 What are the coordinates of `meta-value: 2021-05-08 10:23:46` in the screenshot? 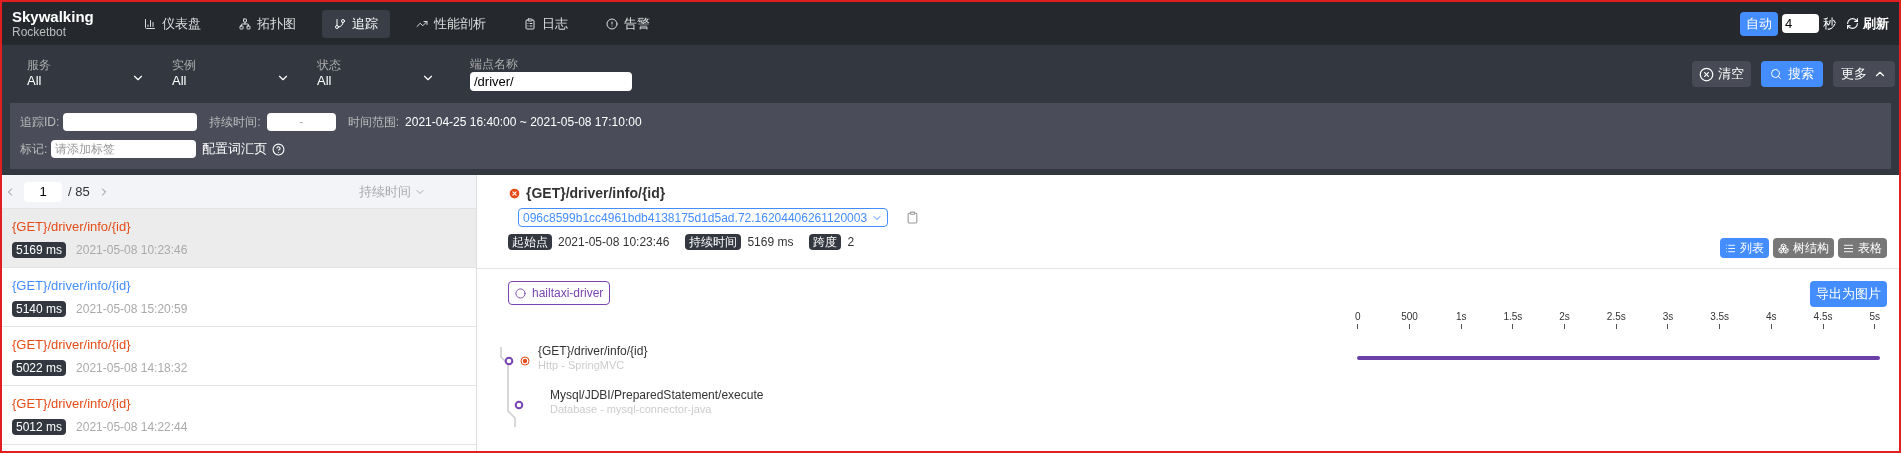 It's located at (614, 242).